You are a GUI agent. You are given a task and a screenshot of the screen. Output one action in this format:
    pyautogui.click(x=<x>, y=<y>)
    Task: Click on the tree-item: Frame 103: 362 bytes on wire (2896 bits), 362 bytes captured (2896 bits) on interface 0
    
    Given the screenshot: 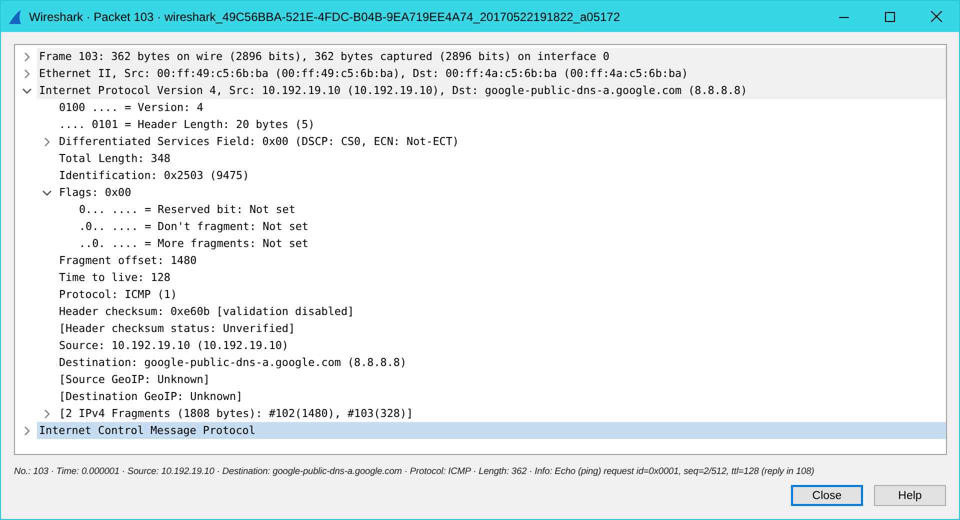 What is the action you would take?
    pyautogui.click(x=491, y=56)
    